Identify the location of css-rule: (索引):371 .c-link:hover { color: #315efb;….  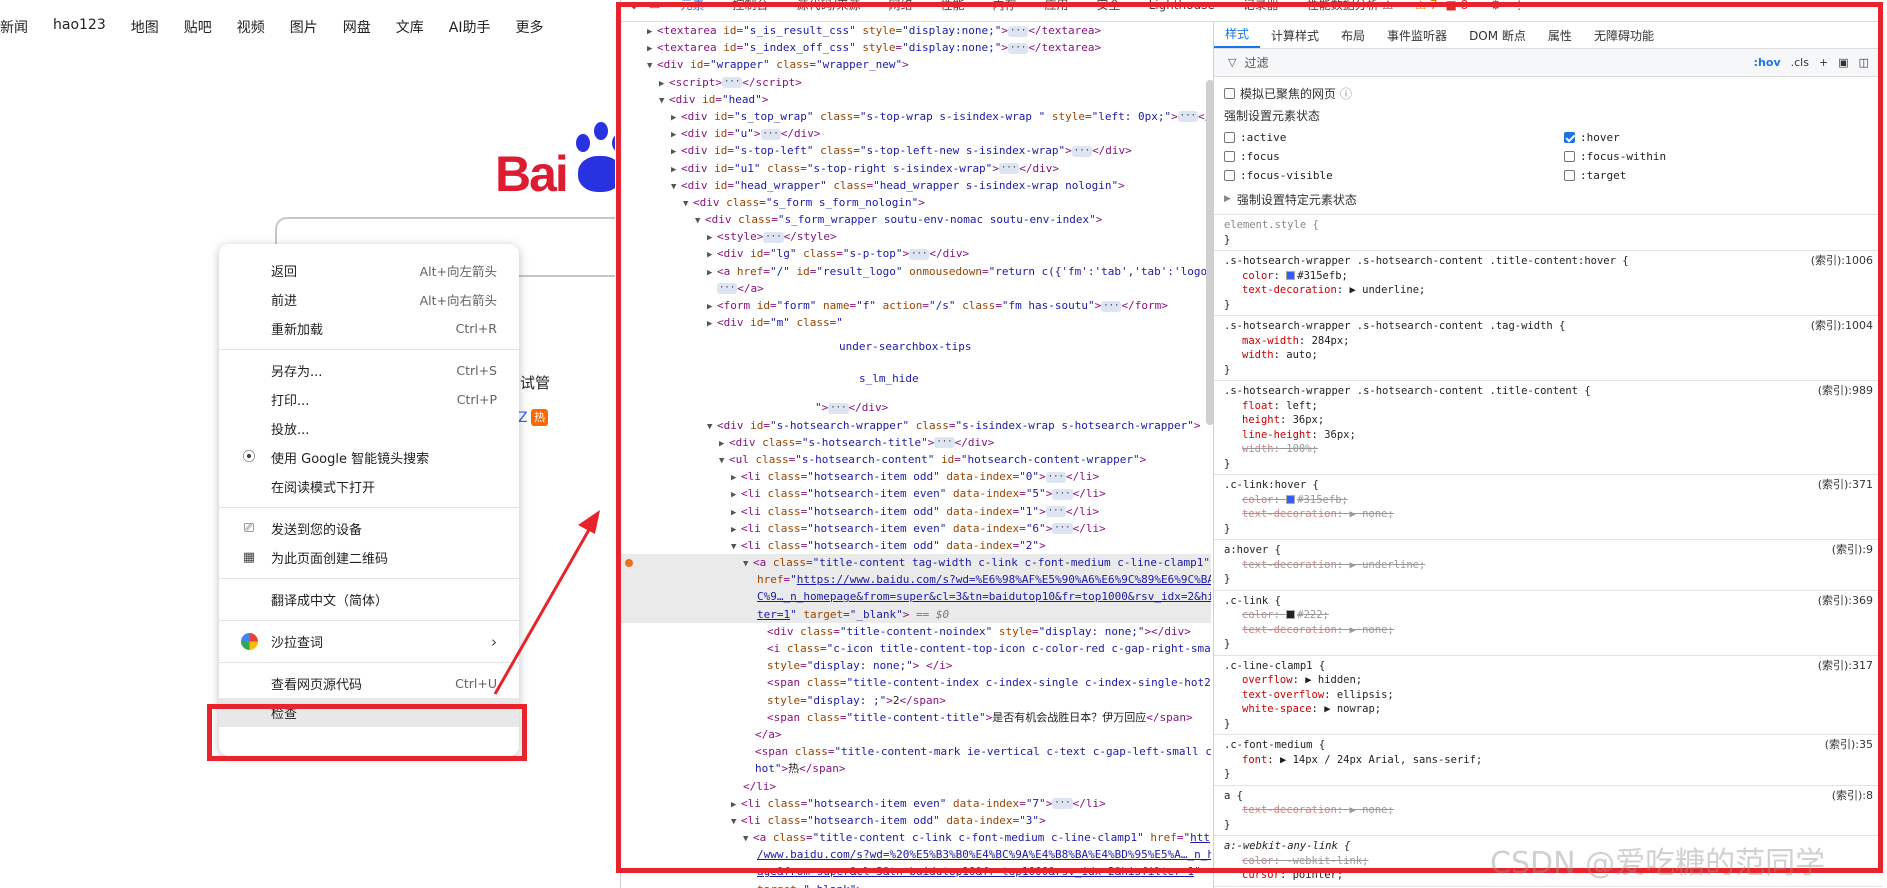
(1548, 507).